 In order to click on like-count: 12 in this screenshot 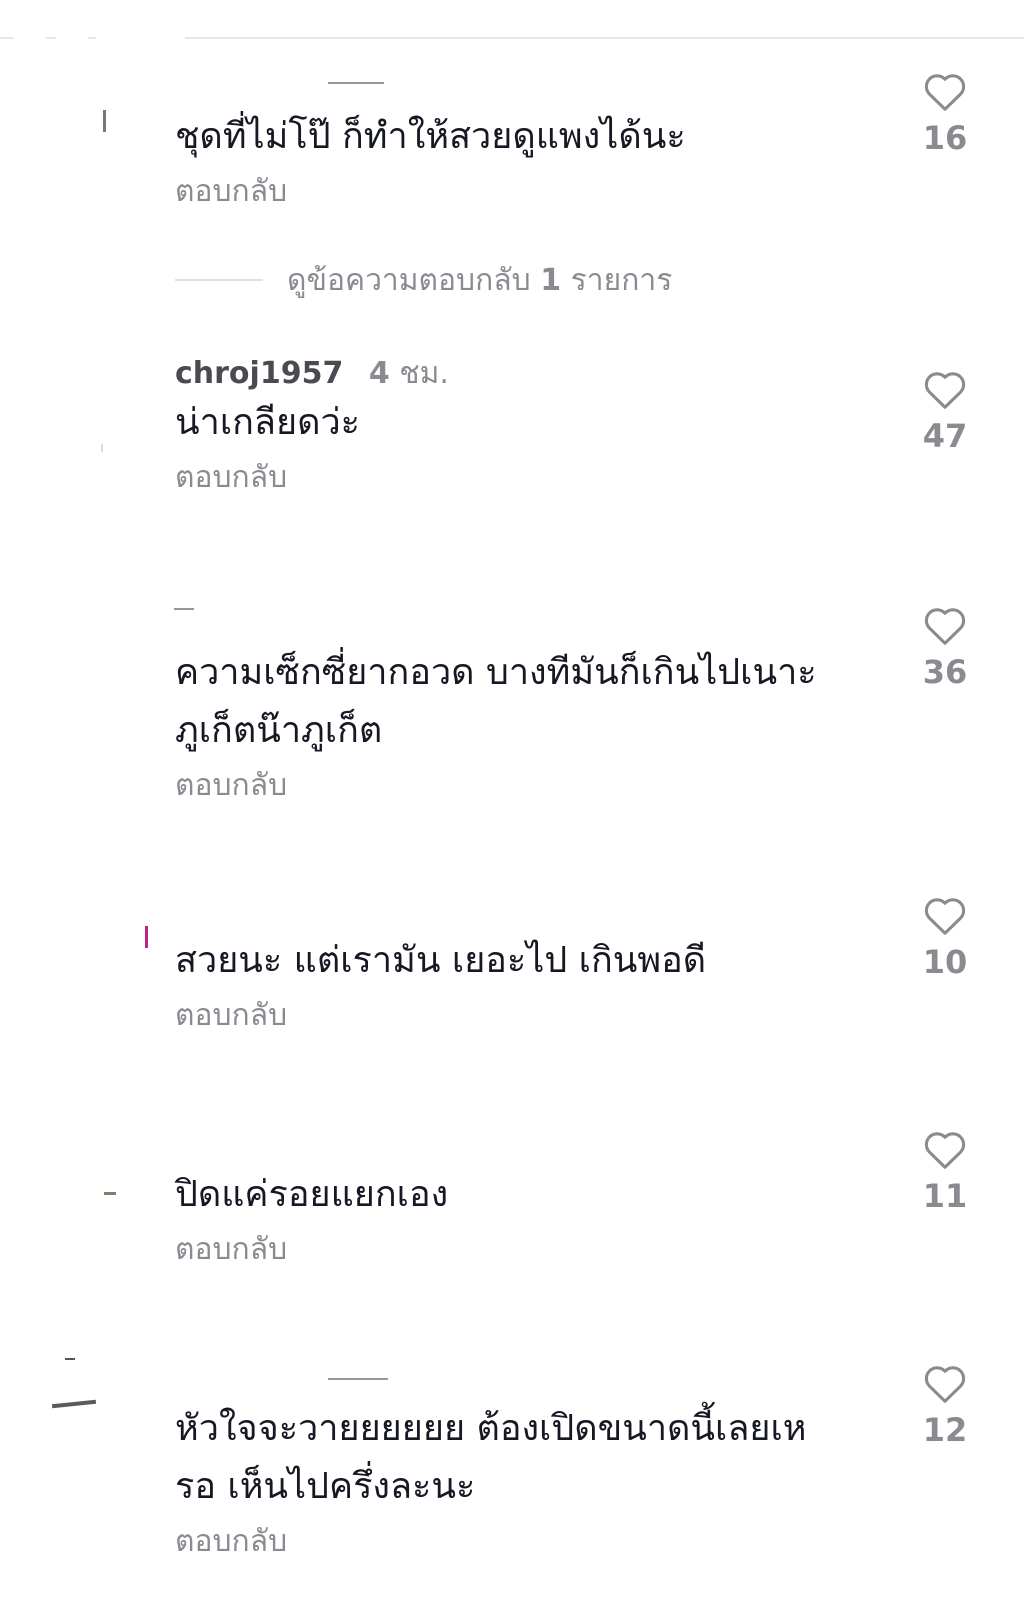, I will do `click(945, 1430)`.